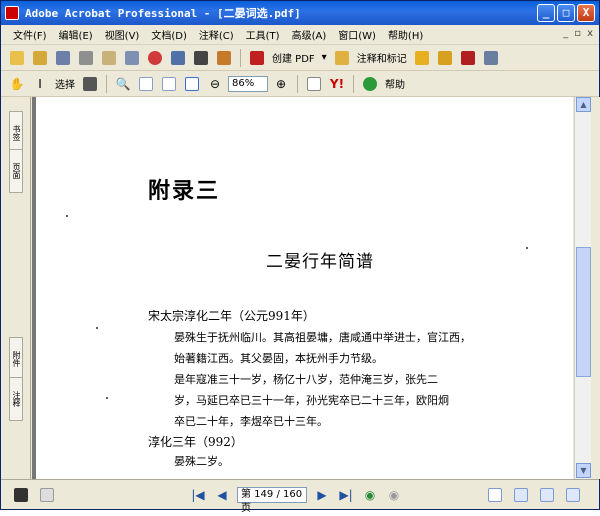 The image size is (600, 516). I want to click on pages-tab: 页面, so click(16, 171).